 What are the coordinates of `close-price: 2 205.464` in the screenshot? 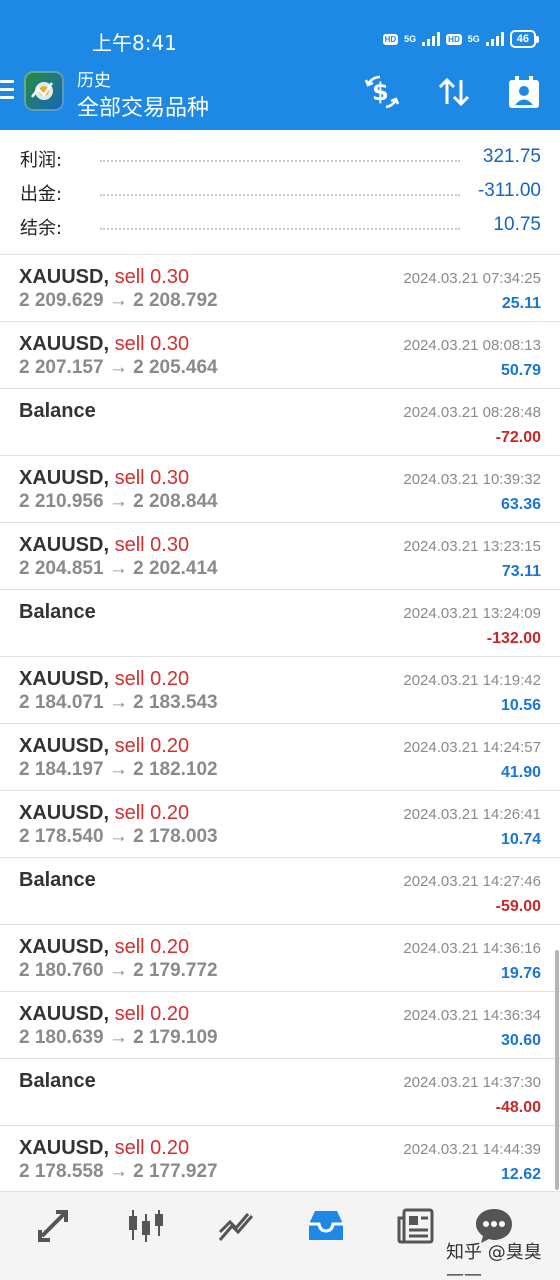 It's located at (175, 367).